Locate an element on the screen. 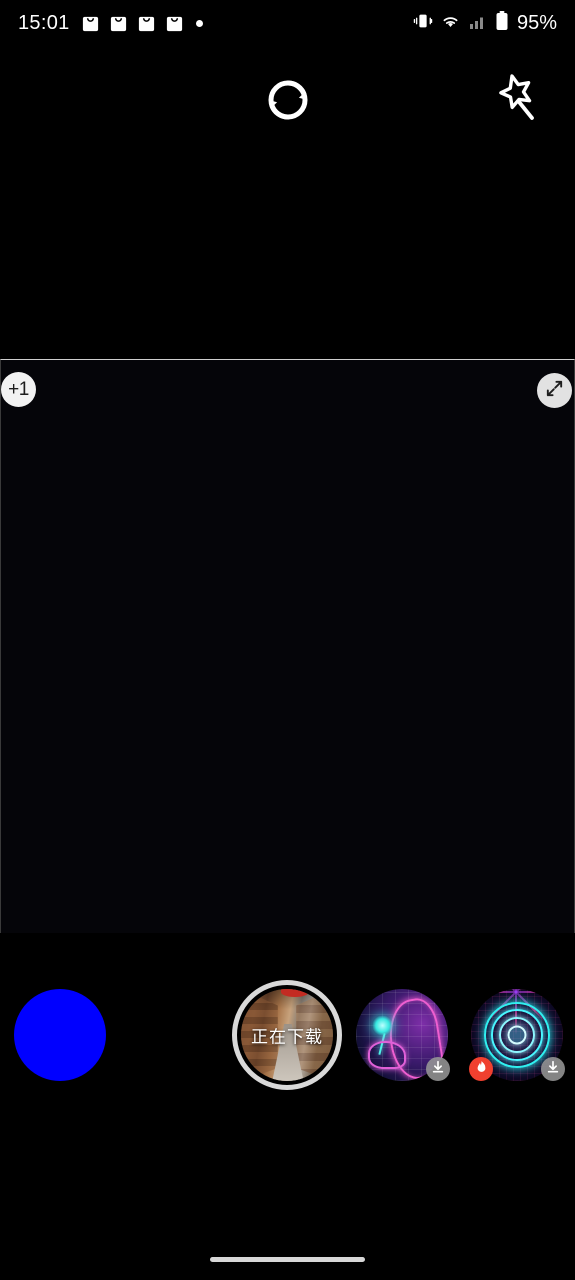 This screenshot has height=1280, width=575. thumbnail-solid-color-swatch is located at coordinates (60, 1035).